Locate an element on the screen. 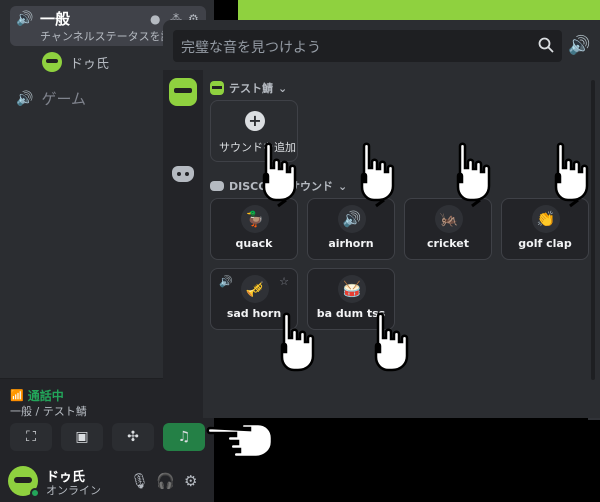 This screenshot has width=600, height=502. plus-icon: + is located at coordinates (255, 121).